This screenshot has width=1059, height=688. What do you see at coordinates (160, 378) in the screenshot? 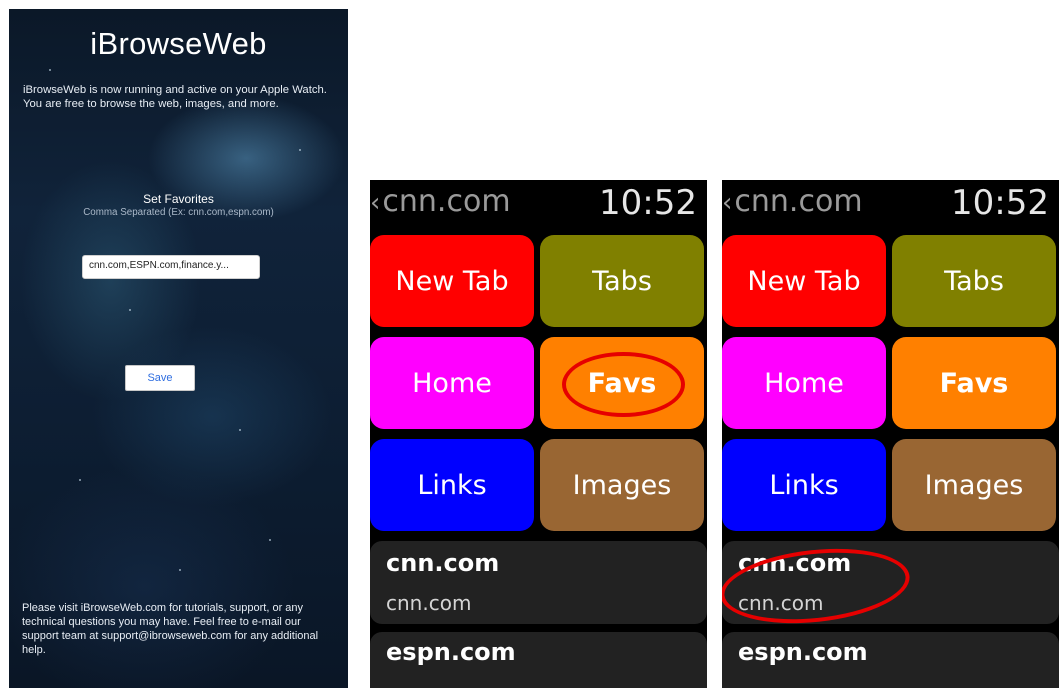
I see `save-button: Save` at bounding box center [160, 378].